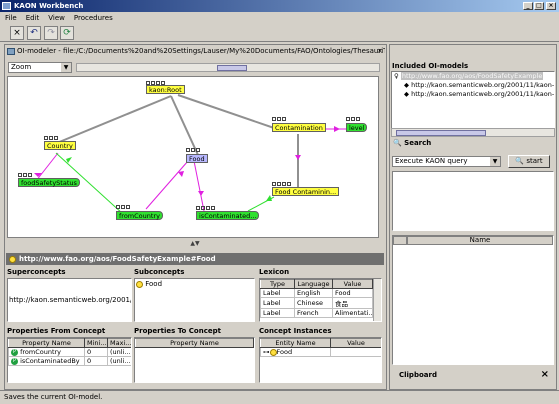 This screenshot has width=559, height=404. What do you see at coordinates (34, 33) in the screenshot?
I see `undo-icon: ↶` at bounding box center [34, 33].